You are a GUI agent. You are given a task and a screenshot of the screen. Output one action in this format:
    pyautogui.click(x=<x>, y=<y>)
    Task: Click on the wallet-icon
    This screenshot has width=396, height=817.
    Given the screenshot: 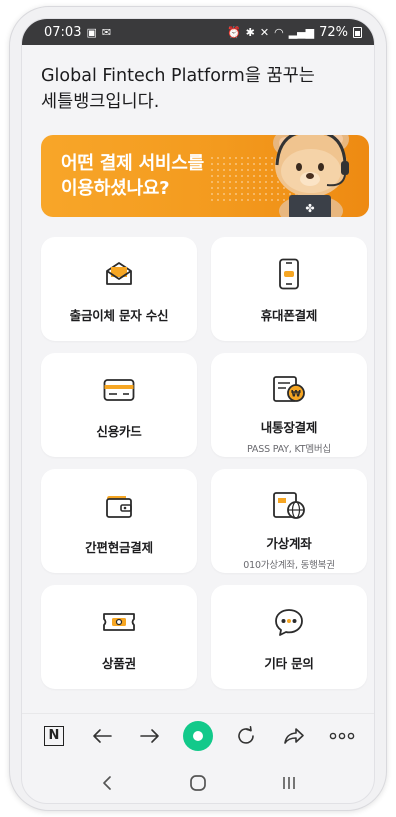 What is the action you would take?
    pyautogui.click(x=119, y=506)
    